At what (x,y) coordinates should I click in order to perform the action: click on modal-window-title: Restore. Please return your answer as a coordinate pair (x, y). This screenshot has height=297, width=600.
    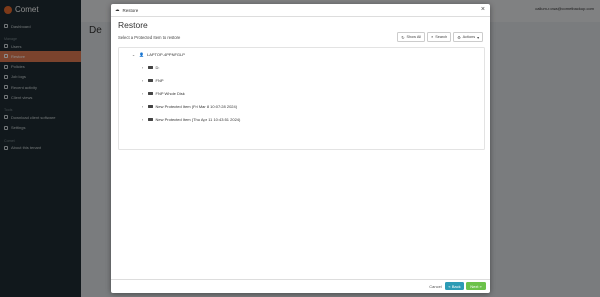
    Looking at the image, I should click on (130, 10).